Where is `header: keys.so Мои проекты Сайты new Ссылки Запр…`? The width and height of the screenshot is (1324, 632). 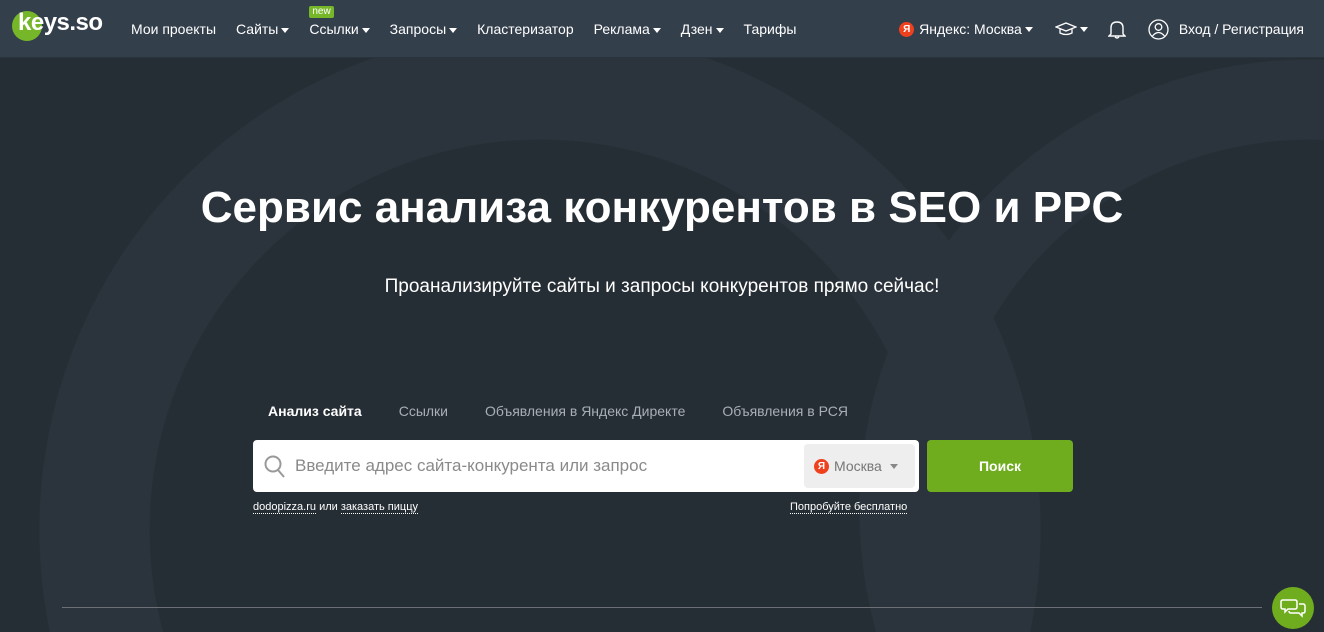
header: keys.so Мои проекты Сайты new Ссылки Запр… is located at coordinates (662, 29).